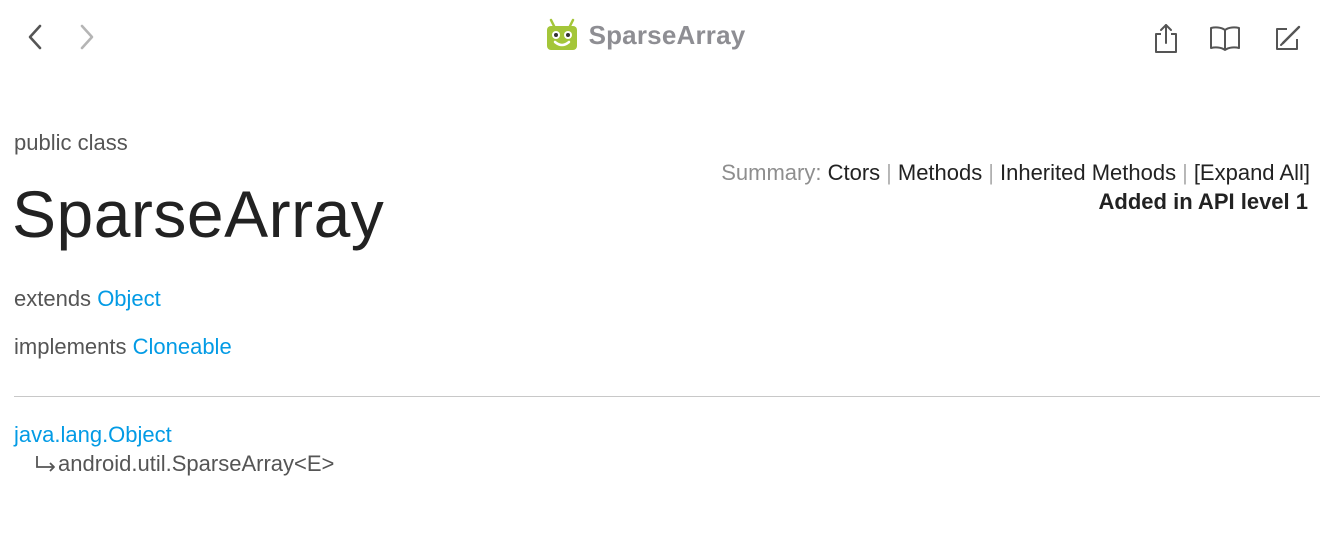 The image size is (1320, 534). I want to click on back-button, so click(35, 37).